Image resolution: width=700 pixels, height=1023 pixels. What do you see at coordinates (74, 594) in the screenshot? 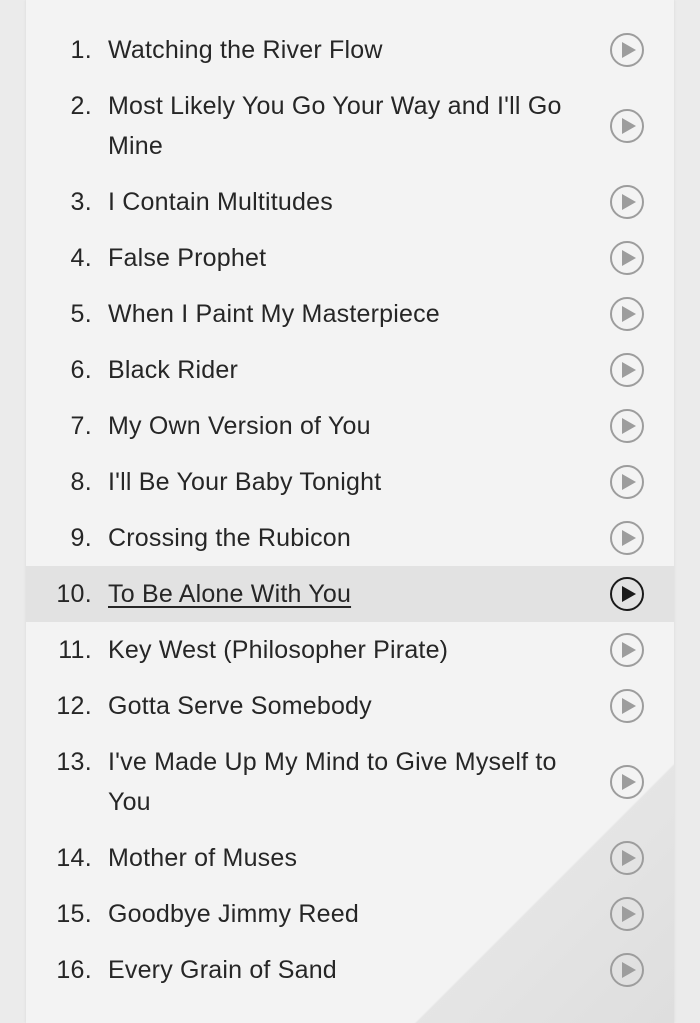
I see `track-number: 10.` at bounding box center [74, 594].